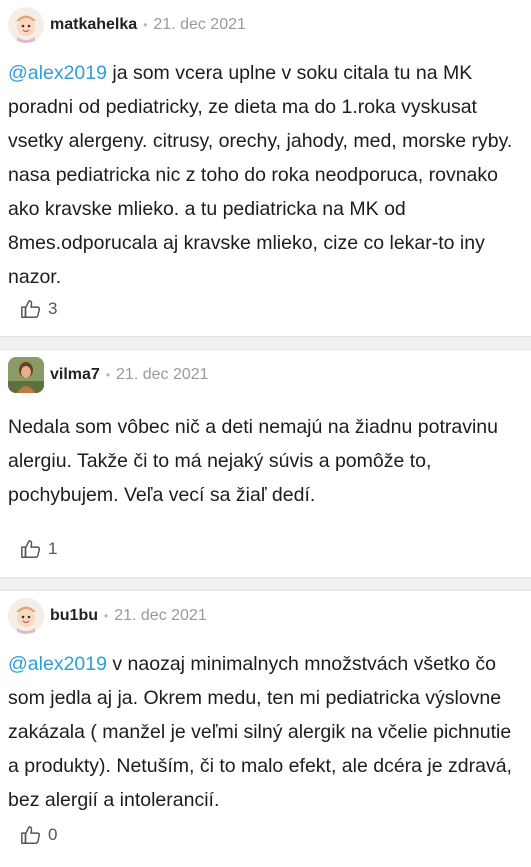 The width and height of the screenshot is (531, 867). I want to click on username: matkahelka, so click(93, 25).